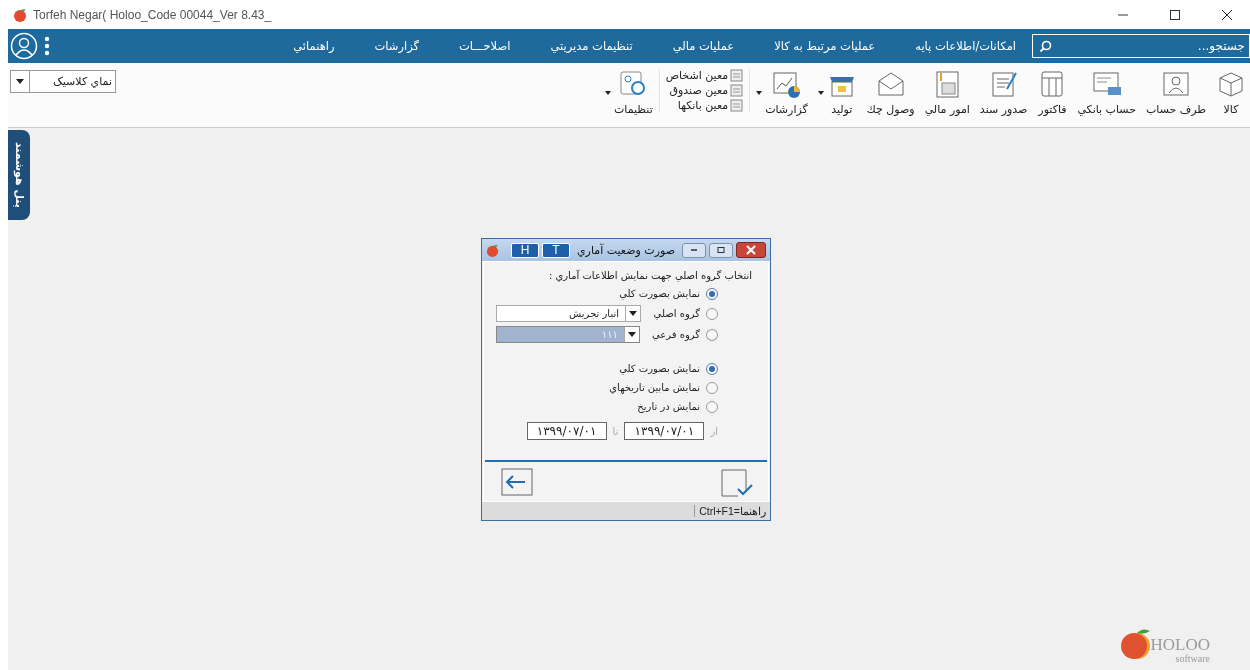  Describe the element at coordinates (397, 46) in the screenshot. I see `menu-item: گزارشات` at that location.